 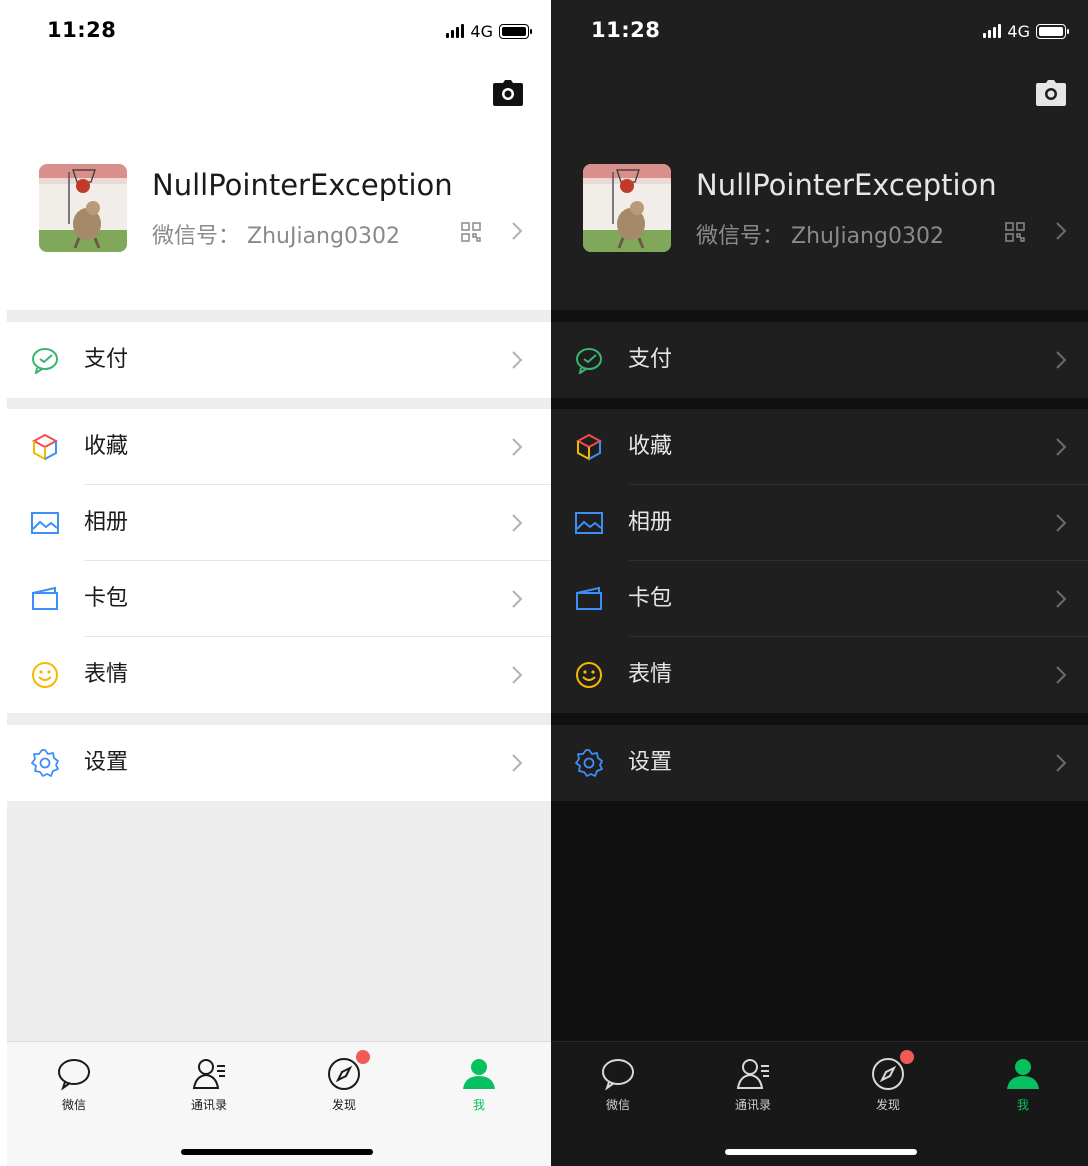 What do you see at coordinates (302, 185) in the screenshot?
I see `nickname: NullPointerException` at bounding box center [302, 185].